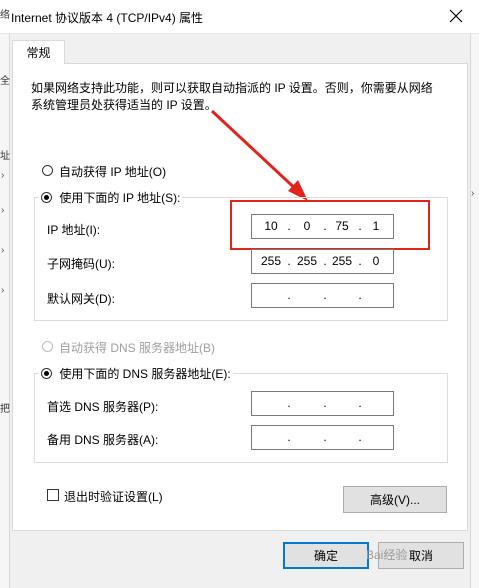 Image resolution: width=479 pixels, height=588 pixels. What do you see at coordinates (5, 409) in the screenshot?
I see `background-text: 把` at bounding box center [5, 409].